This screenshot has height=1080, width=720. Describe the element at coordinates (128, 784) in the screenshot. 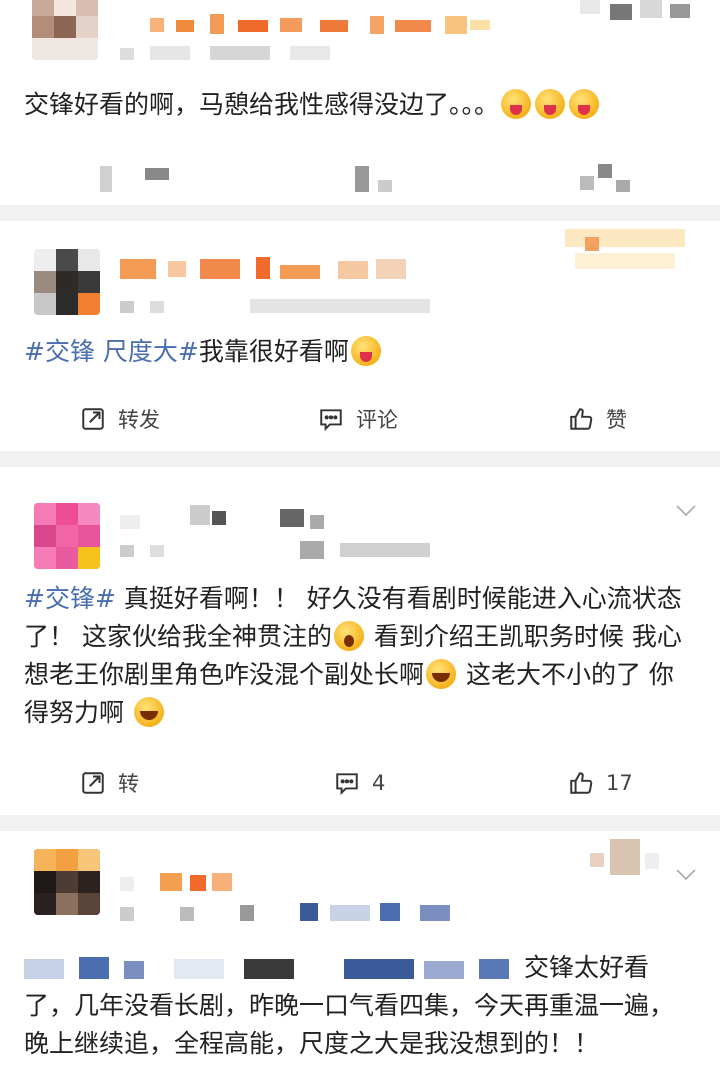

I see `repost-label: 转` at that location.